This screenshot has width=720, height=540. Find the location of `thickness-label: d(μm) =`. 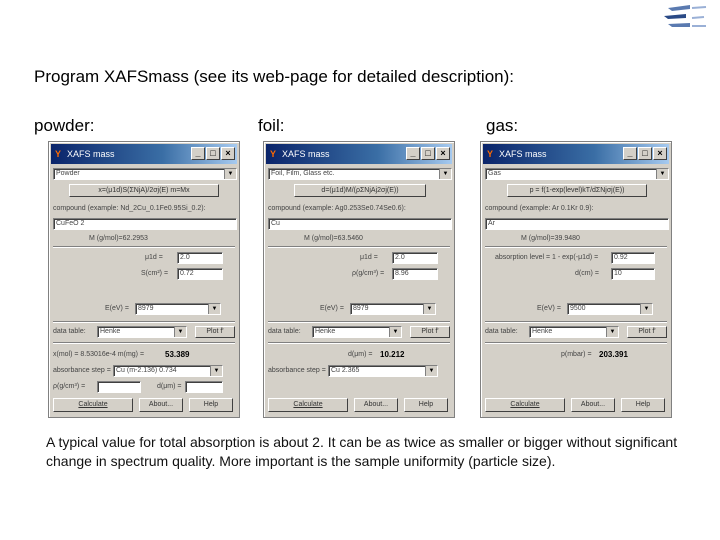

thickness-label: d(μm) = is located at coordinates (169, 386).